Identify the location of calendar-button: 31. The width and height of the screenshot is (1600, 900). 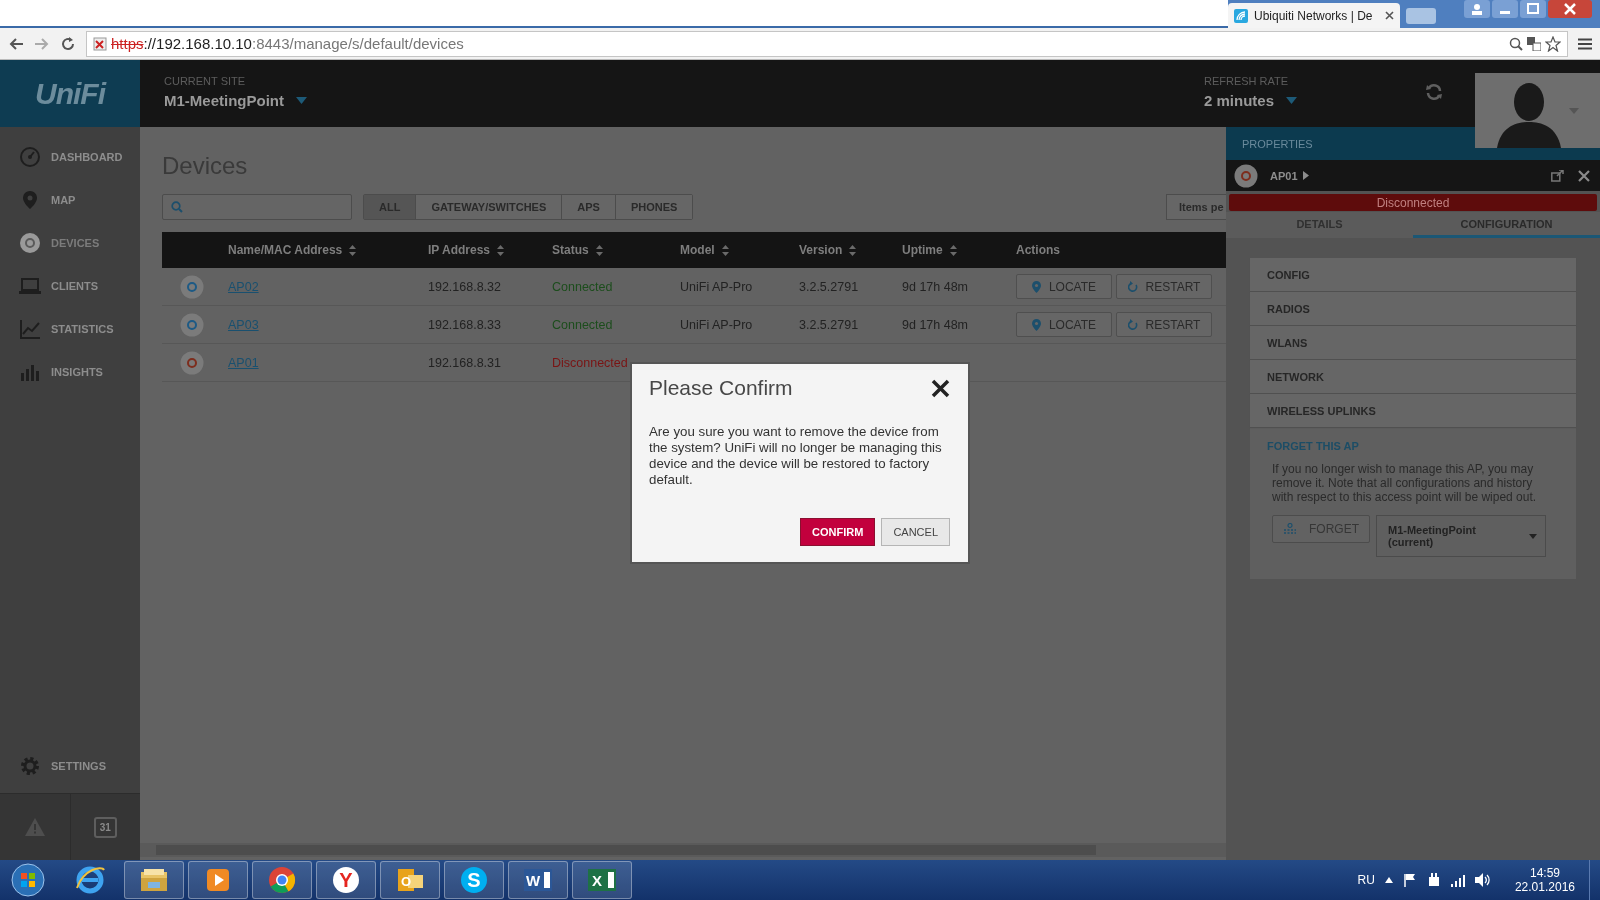
(105, 827).